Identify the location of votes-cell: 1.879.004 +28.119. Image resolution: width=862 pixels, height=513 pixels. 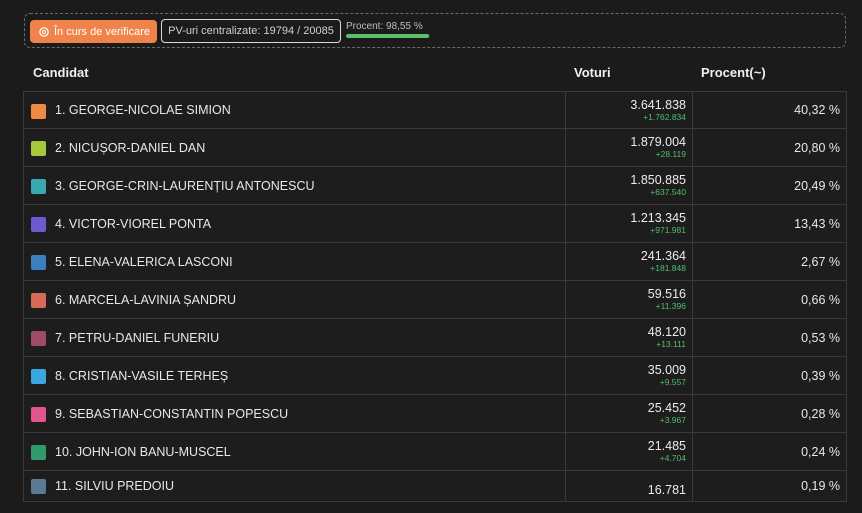
(658, 147).